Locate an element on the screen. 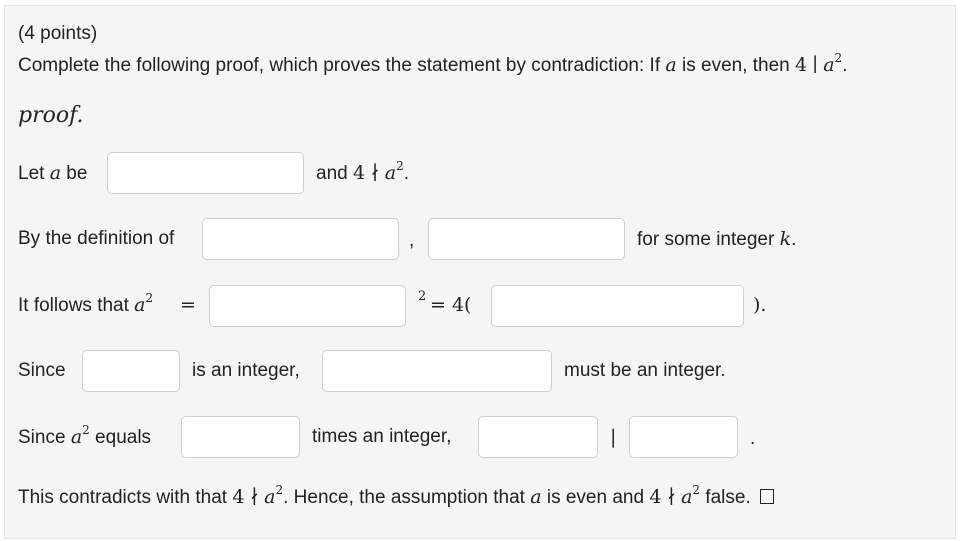  line1-prefix: Let a be is located at coordinates (53, 173).